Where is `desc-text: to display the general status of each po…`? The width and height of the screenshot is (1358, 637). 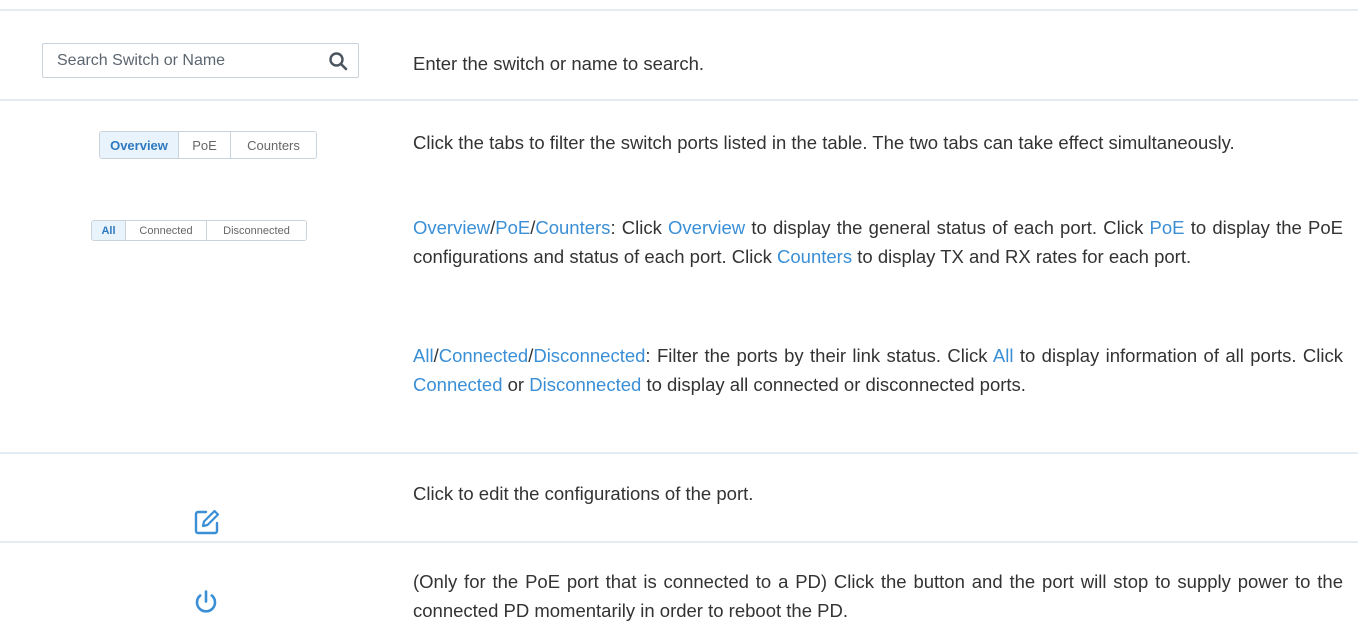 desc-text: to display the general status of each po… is located at coordinates (947, 227).